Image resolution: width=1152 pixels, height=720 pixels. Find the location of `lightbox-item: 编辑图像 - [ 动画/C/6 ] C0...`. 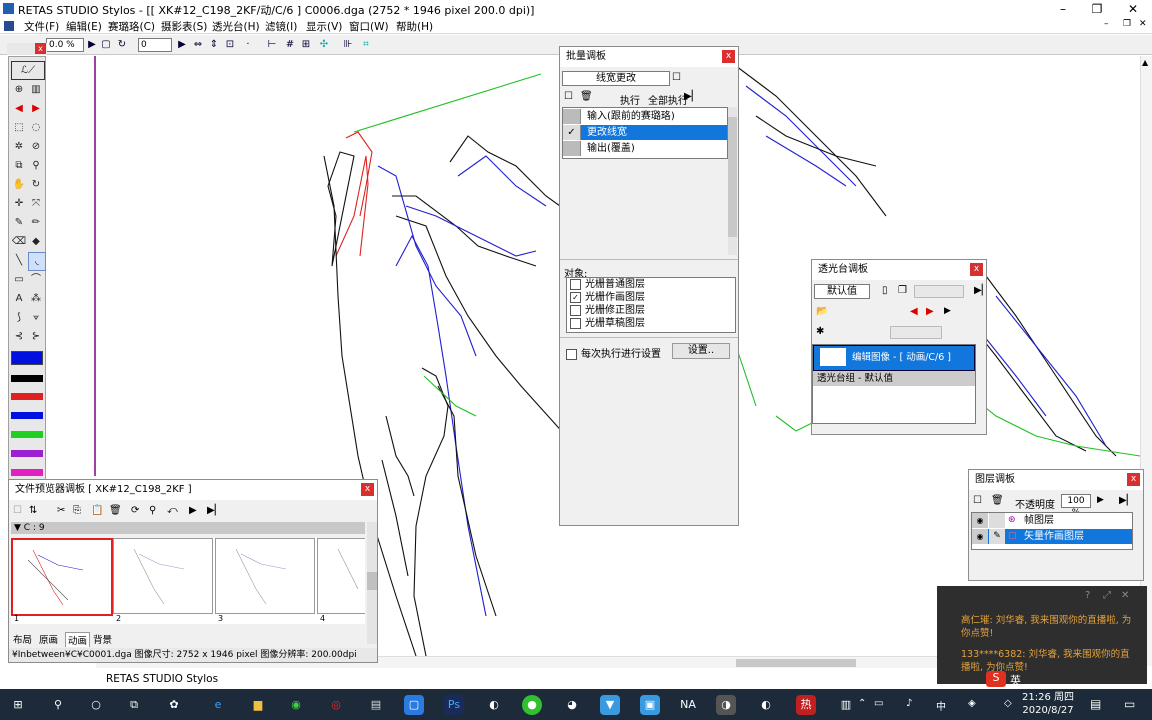

lightbox-item: 编辑图像 - [ 动画/C/6 ] C0... is located at coordinates (894, 366).